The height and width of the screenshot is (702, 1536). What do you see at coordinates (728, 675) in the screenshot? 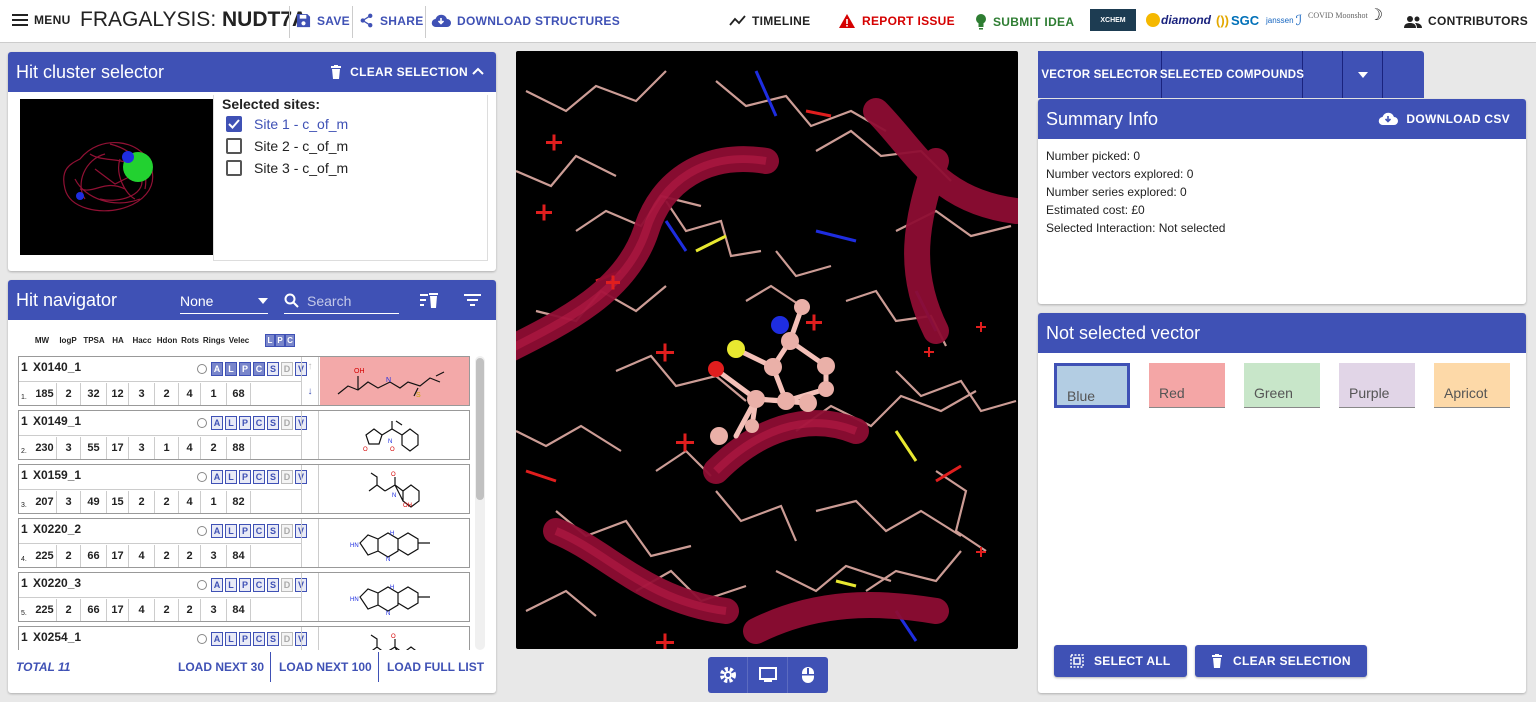
I see `viewer-settings-button` at bounding box center [728, 675].